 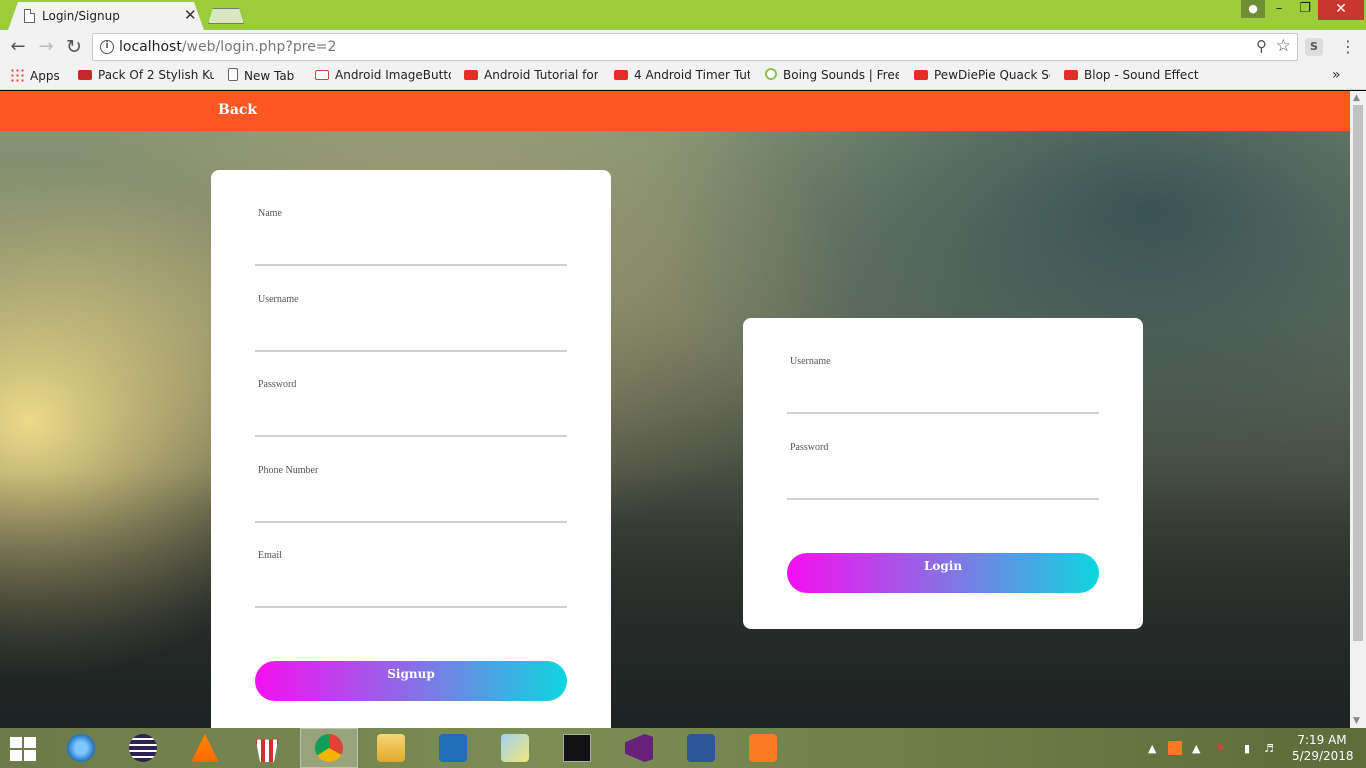 I want to click on start-button, so click(x=24, y=749).